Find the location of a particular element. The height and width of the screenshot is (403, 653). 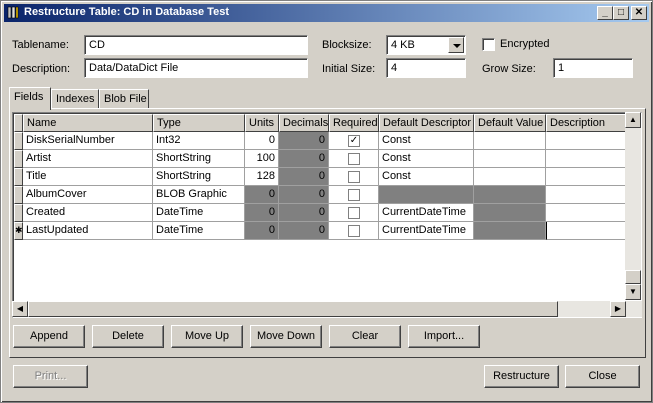

cell-name: LastUpdated is located at coordinates (88, 231).